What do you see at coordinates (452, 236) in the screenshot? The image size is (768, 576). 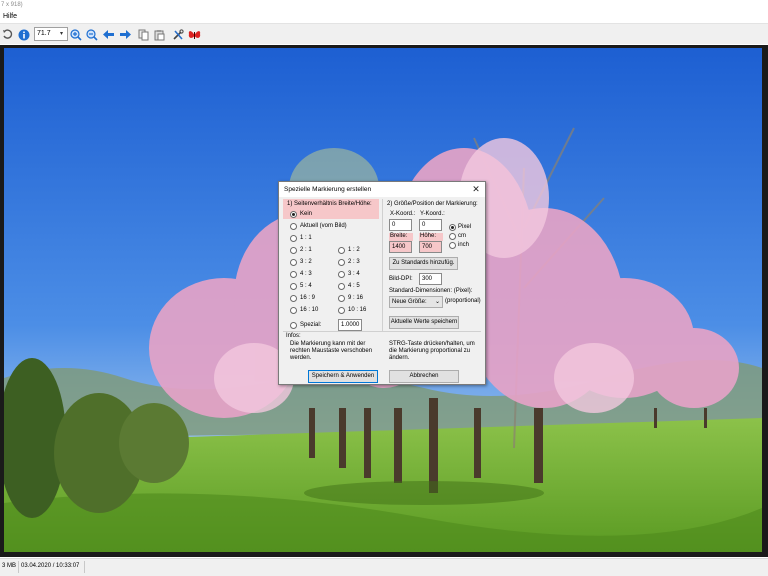 I see `radio-unit-cm` at bounding box center [452, 236].